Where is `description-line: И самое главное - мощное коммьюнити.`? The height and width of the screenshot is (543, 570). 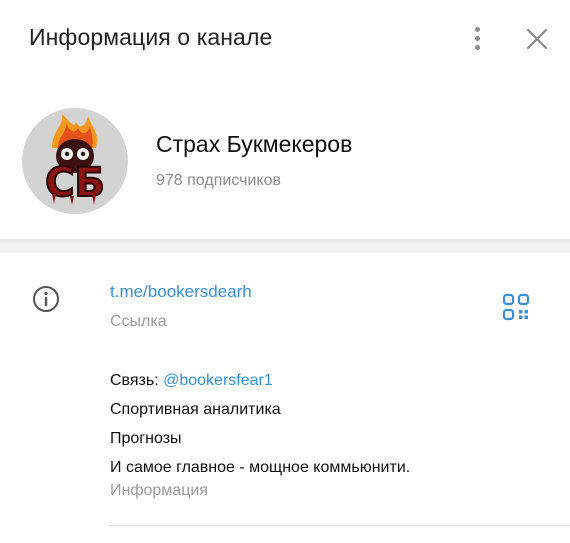 description-line: И самое главное - мощное коммьюнити. is located at coordinates (260, 467).